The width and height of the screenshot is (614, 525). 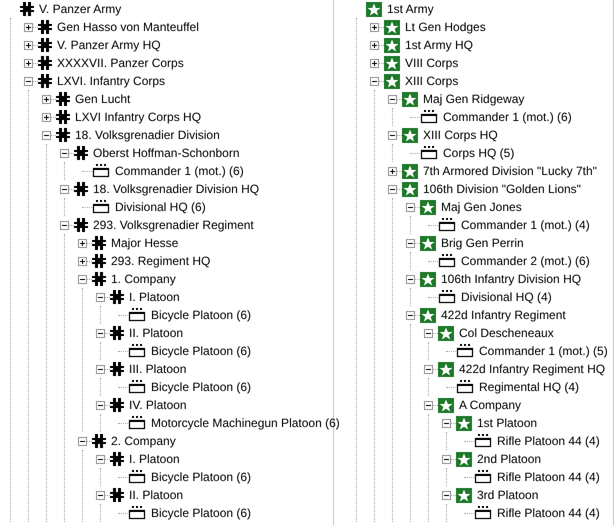 What do you see at coordinates (525, 225) in the screenshot?
I see `tree-item: Commander 1 (mot.) (4)` at bounding box center [525, 225].